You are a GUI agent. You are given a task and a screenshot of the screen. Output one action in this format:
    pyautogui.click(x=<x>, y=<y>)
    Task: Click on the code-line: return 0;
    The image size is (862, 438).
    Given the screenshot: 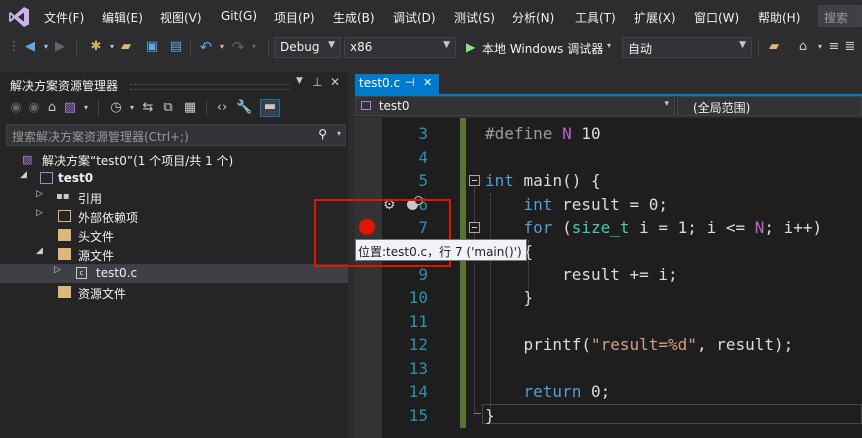 What is the action you would take?
    pyautogui.click(x=567, y=391)
    